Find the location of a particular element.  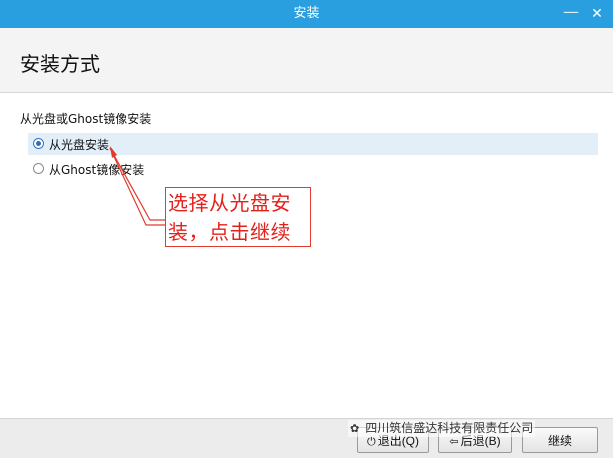

annotation-callout: 选择从光盘安装，点击继续 is located at coordinates (238, 217).